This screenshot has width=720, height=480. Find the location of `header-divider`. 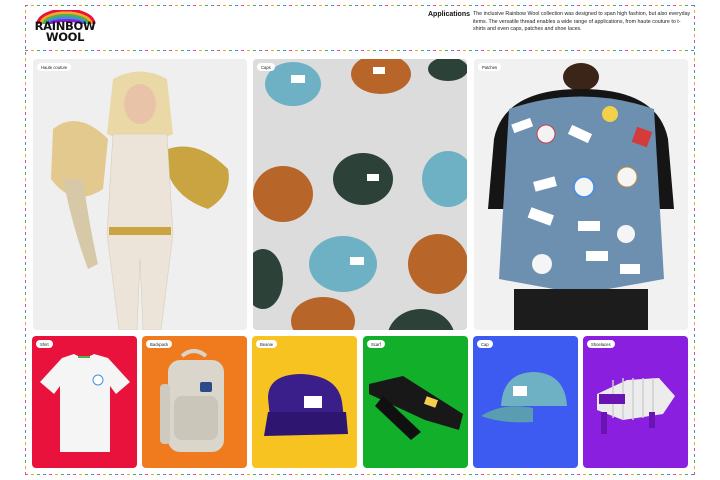

header-divider is located at coordinates (360, 50).